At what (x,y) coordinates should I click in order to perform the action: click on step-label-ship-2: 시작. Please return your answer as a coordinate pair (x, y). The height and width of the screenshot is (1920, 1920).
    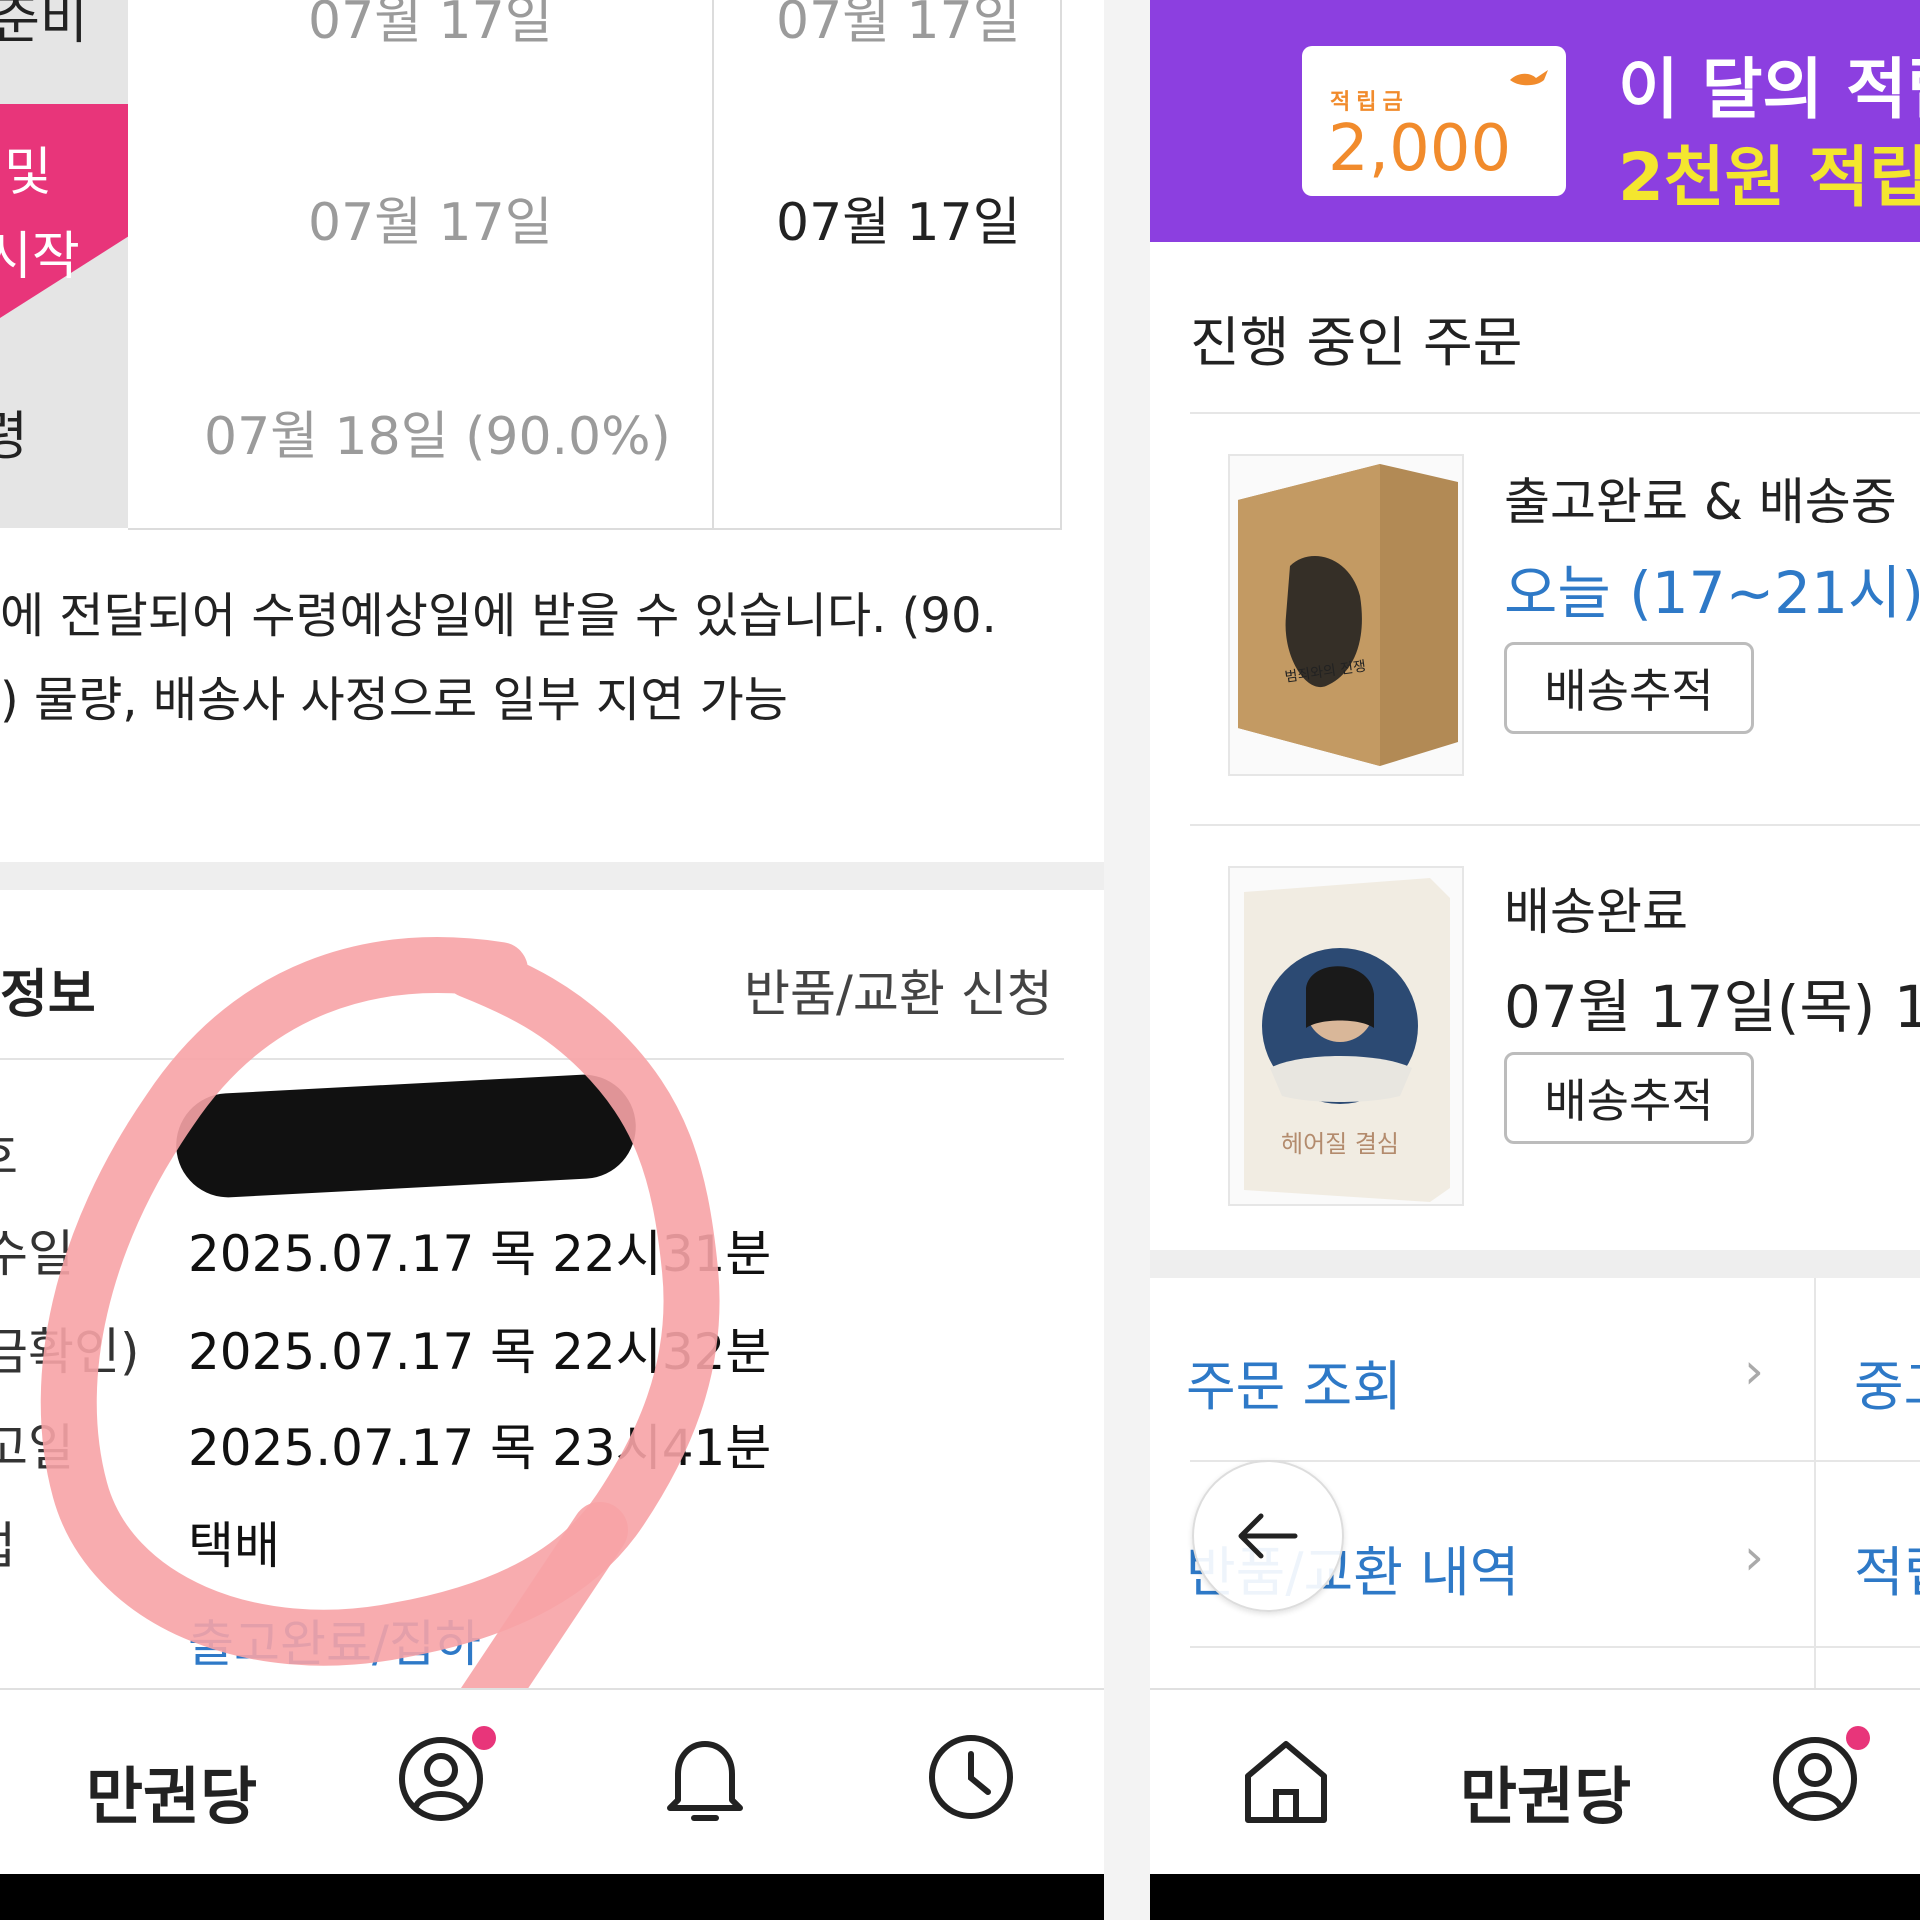
    Looking at the image, I should click on (40, 257).